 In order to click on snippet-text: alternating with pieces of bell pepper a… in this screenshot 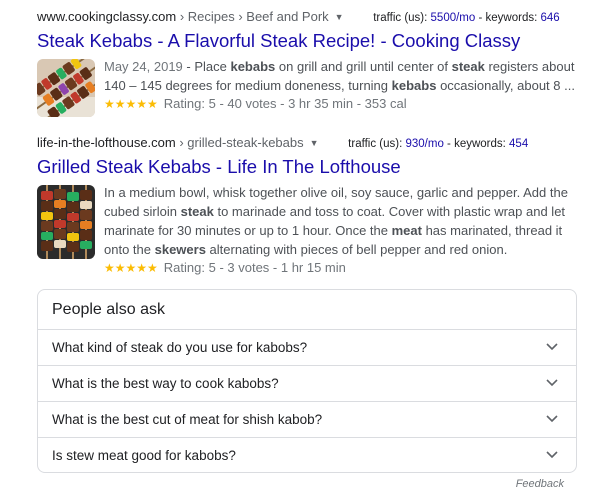, I will do `click(356, 249)`.